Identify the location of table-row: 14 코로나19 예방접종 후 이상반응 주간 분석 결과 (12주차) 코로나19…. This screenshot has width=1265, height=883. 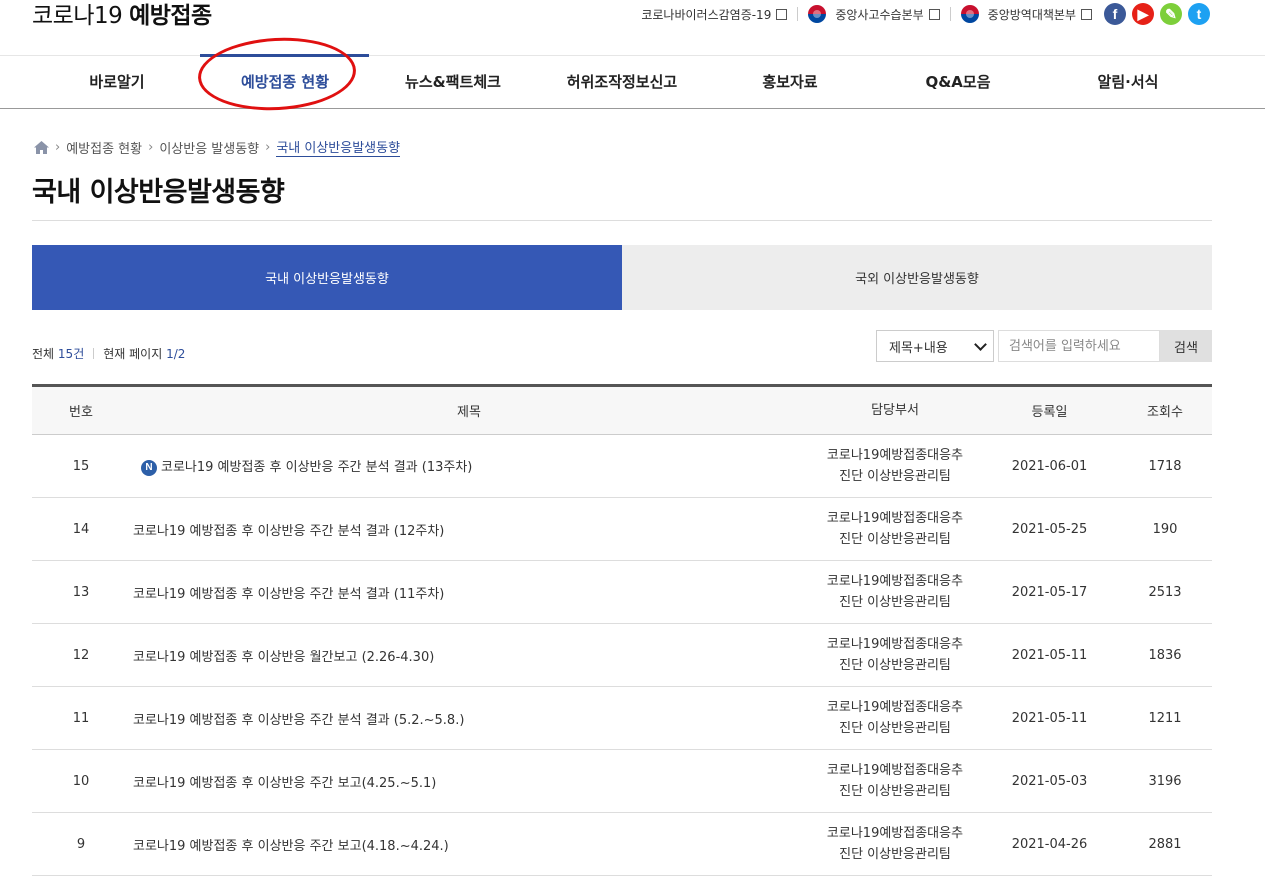
(622, 529).